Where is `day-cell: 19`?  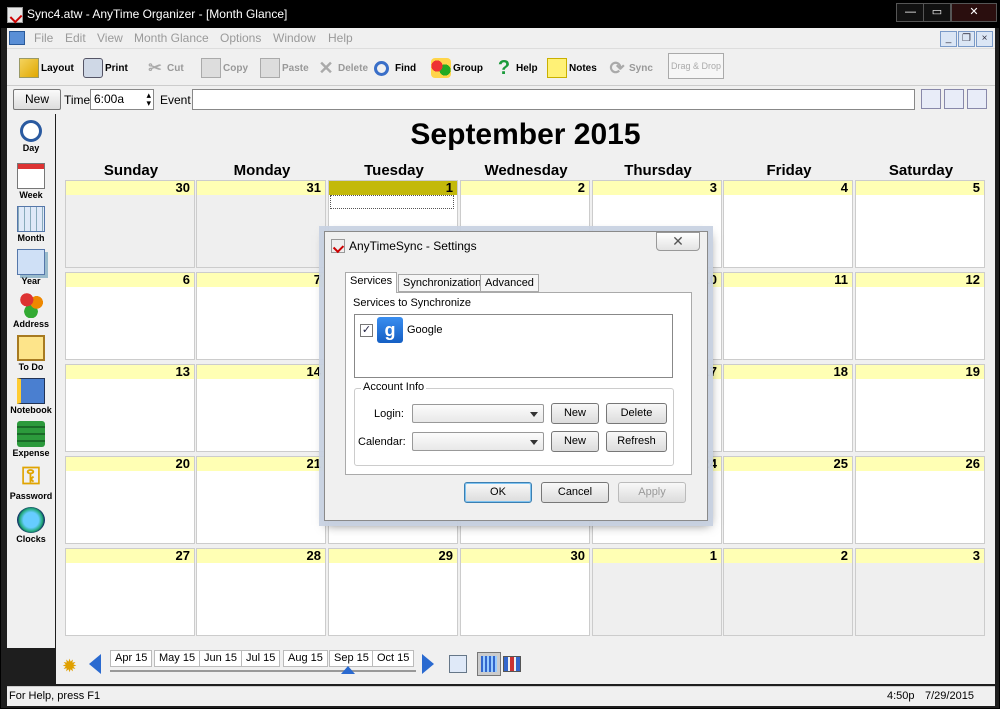
day-cell: 19 is located at coordinates (920, 408).